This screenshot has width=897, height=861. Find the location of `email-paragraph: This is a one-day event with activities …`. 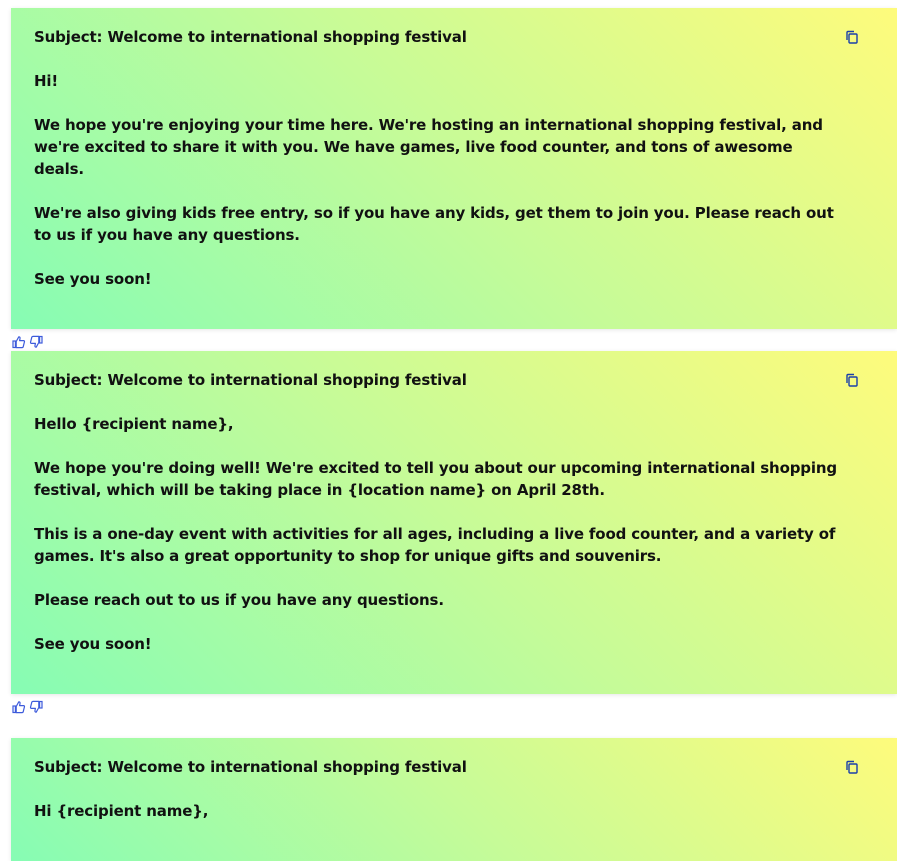

email-paragraph: This is a one-day event with activities … is located at coordinates (437, 545).